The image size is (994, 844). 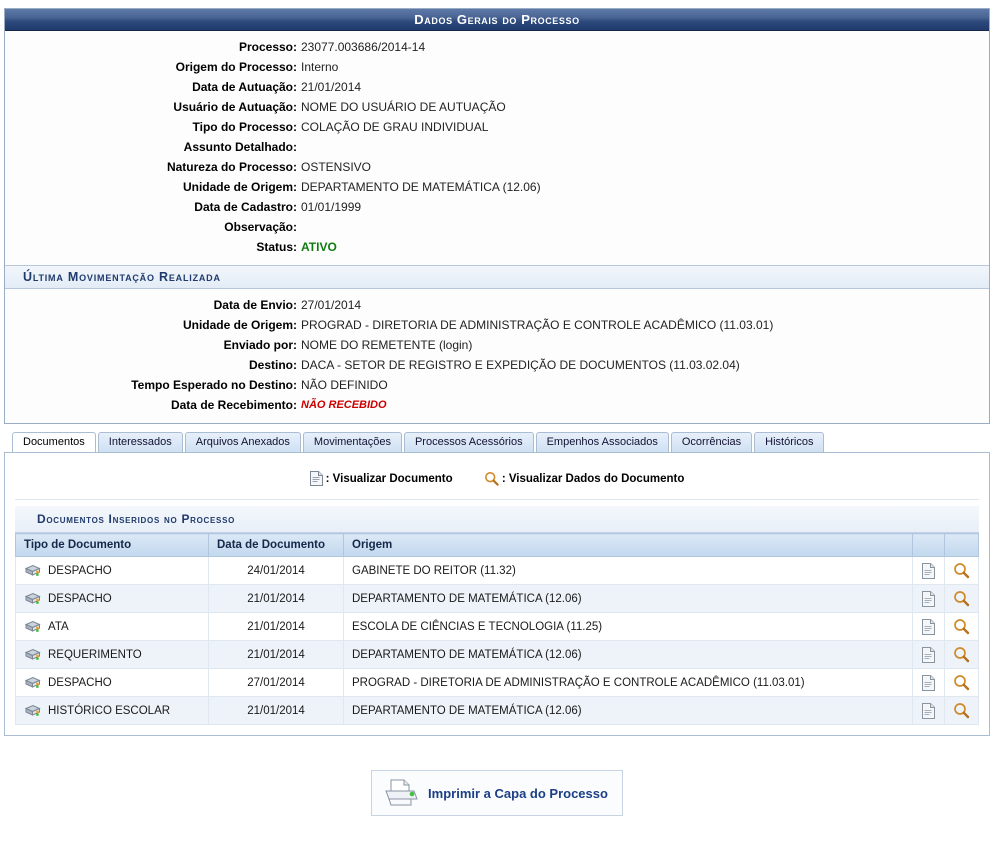 I want to click on general-data-label: Origem do Processo:, so click(x=236, y=67).